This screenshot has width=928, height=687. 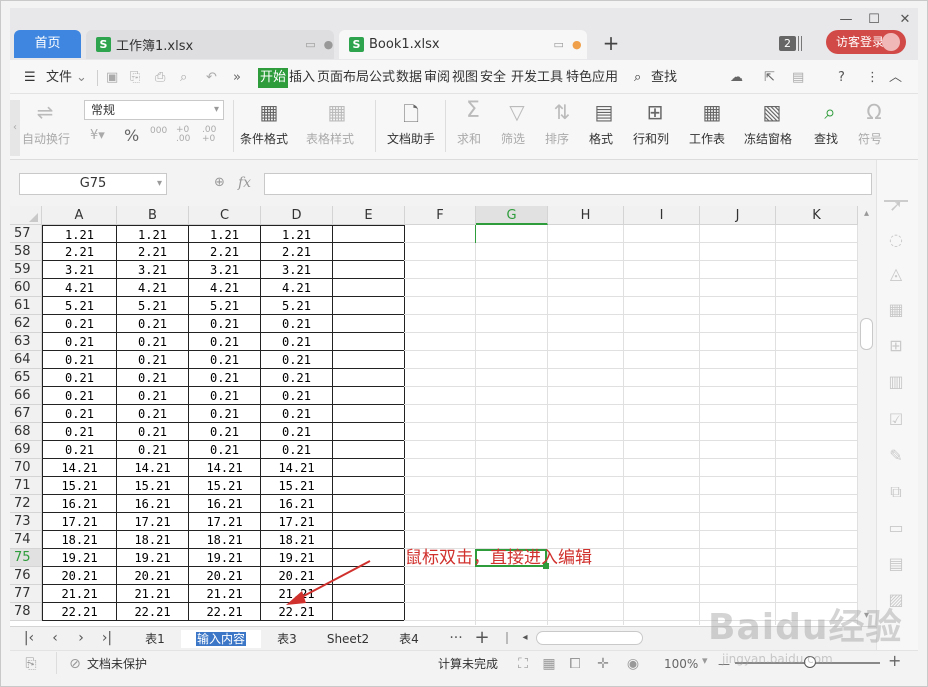 I want to click on chevron-down-icon: ▾, so click(x=705, y=660).